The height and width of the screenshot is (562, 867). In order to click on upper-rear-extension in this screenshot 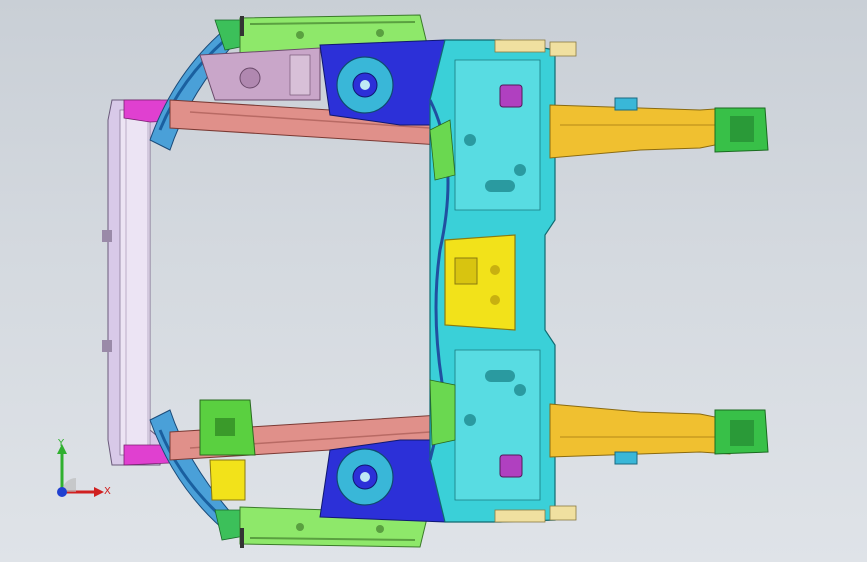, I will do `click(659, 128)`.